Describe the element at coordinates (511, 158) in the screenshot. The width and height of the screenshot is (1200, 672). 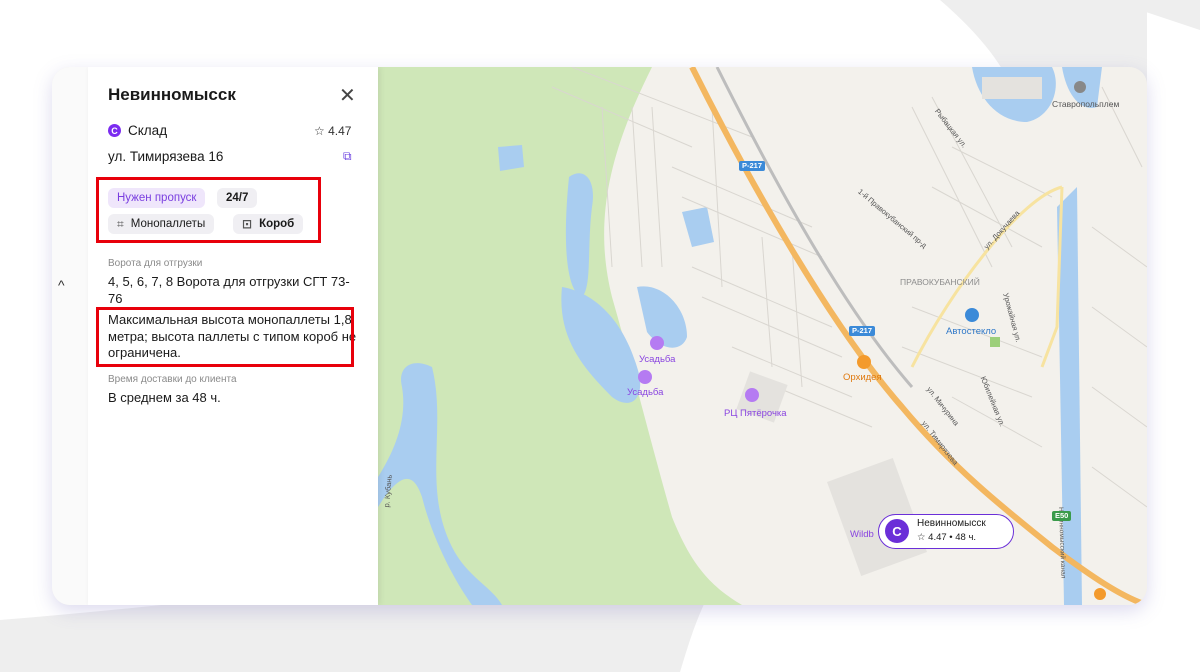
I see `lake` at that location.